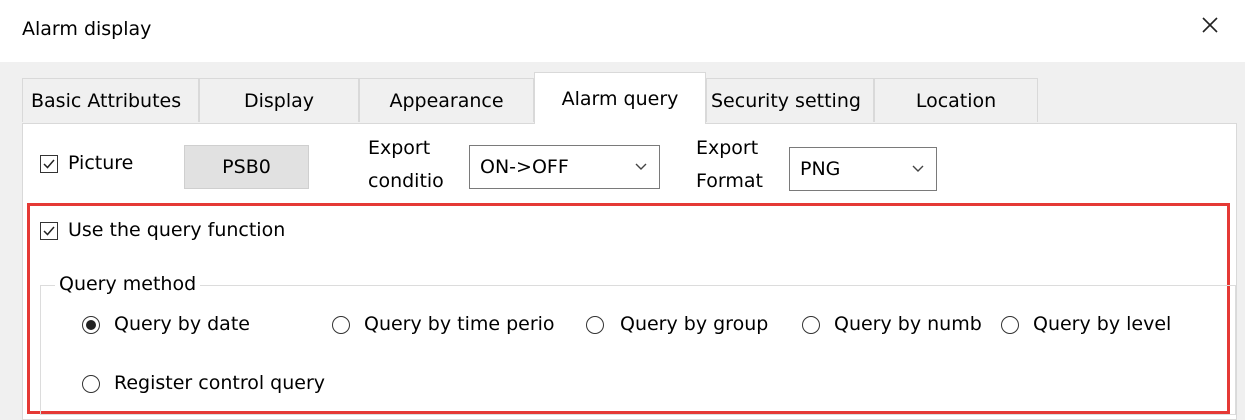 This screenshot has height=420, width=1245. Describe the element at coordinates (820, 169) in the screenshot. I see `export-format-value: PNG` at that location.